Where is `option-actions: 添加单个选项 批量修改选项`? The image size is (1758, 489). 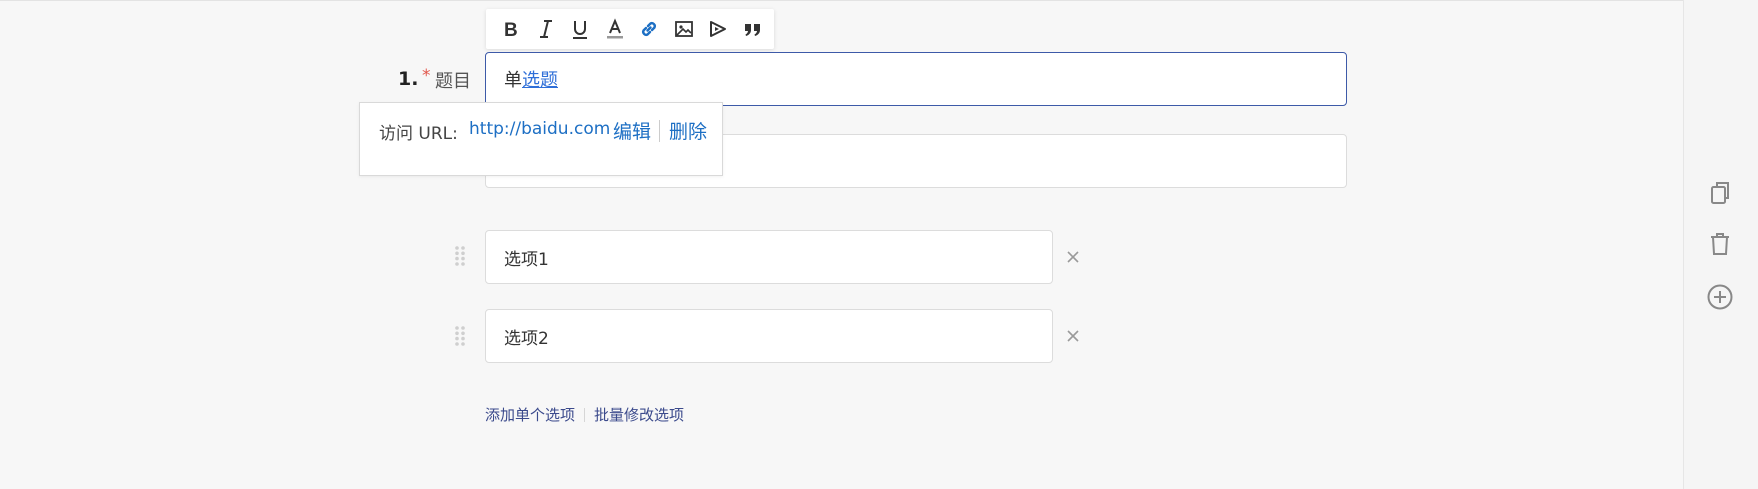 option-actions: 添加单个选项 批量修改选项 is located at coordinates (584, 414).